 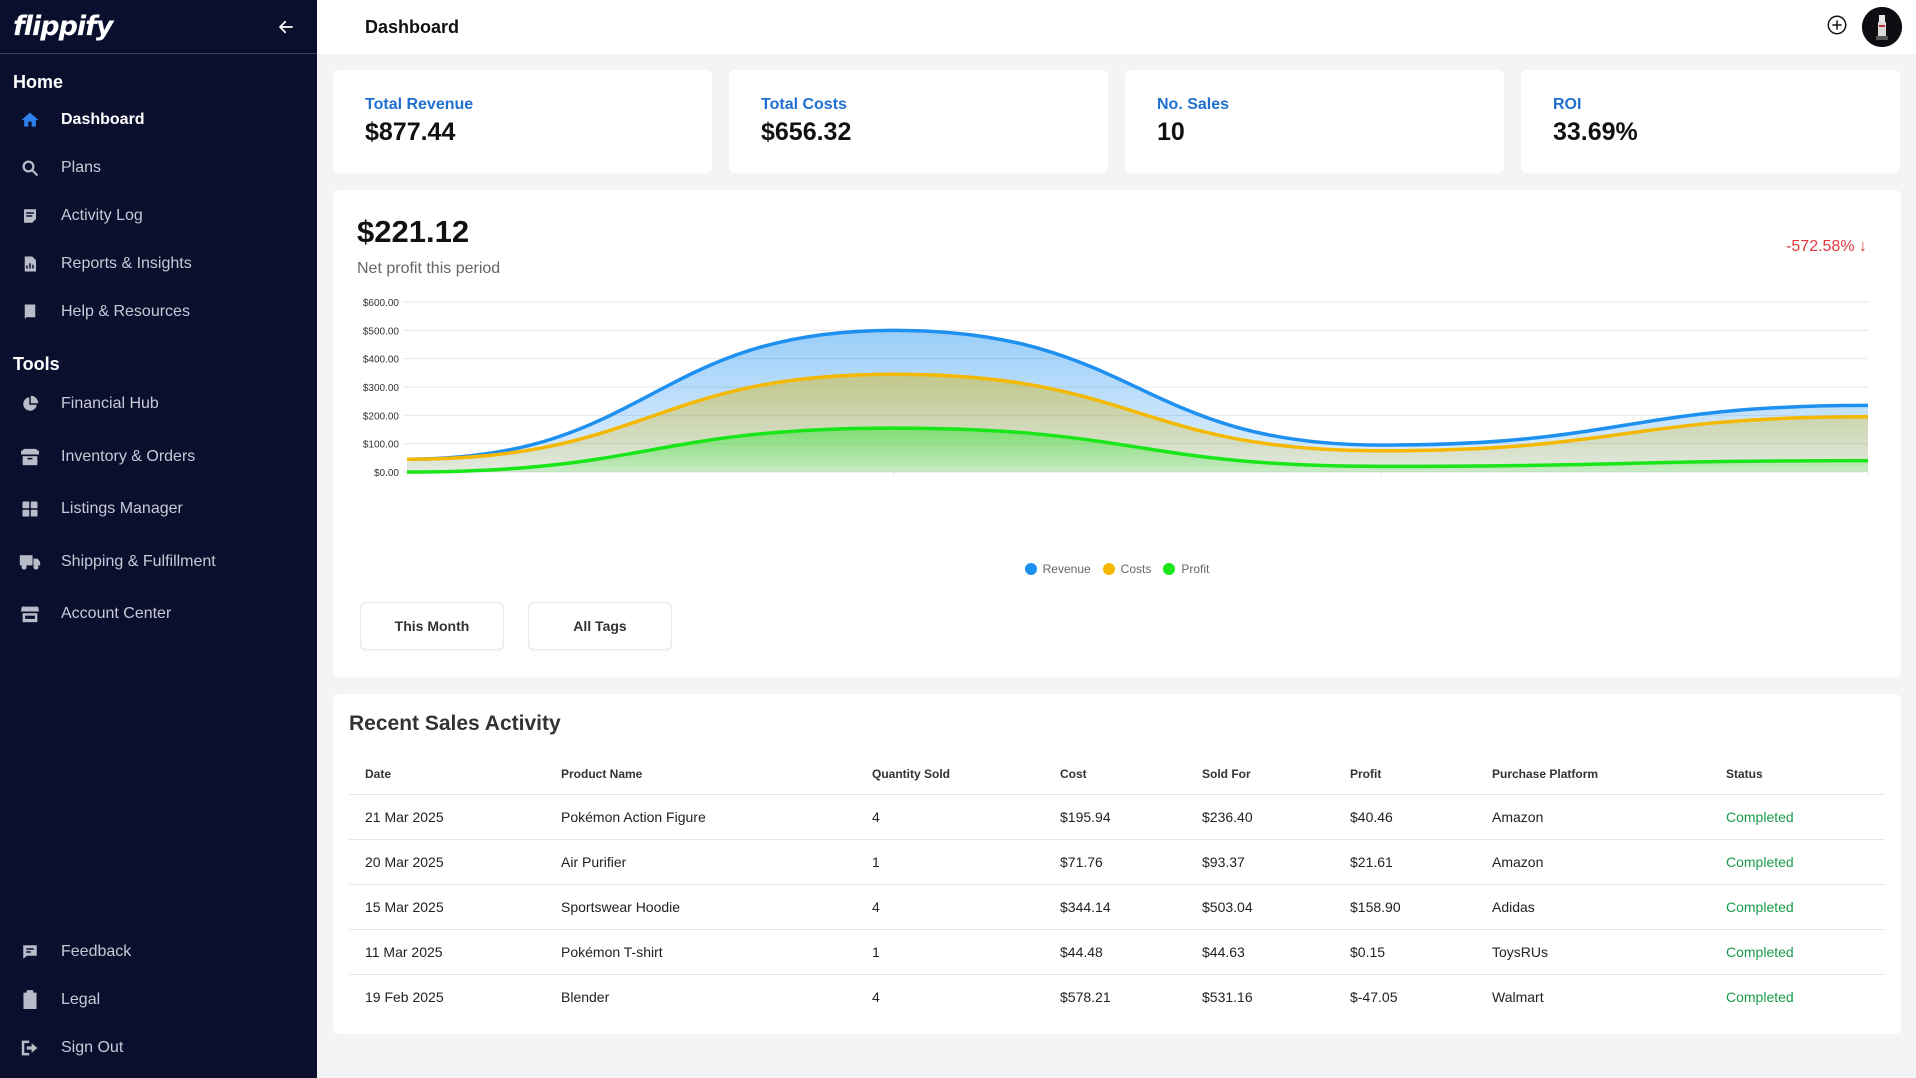 I want to click on store-icon, so click(x=30, y=614).